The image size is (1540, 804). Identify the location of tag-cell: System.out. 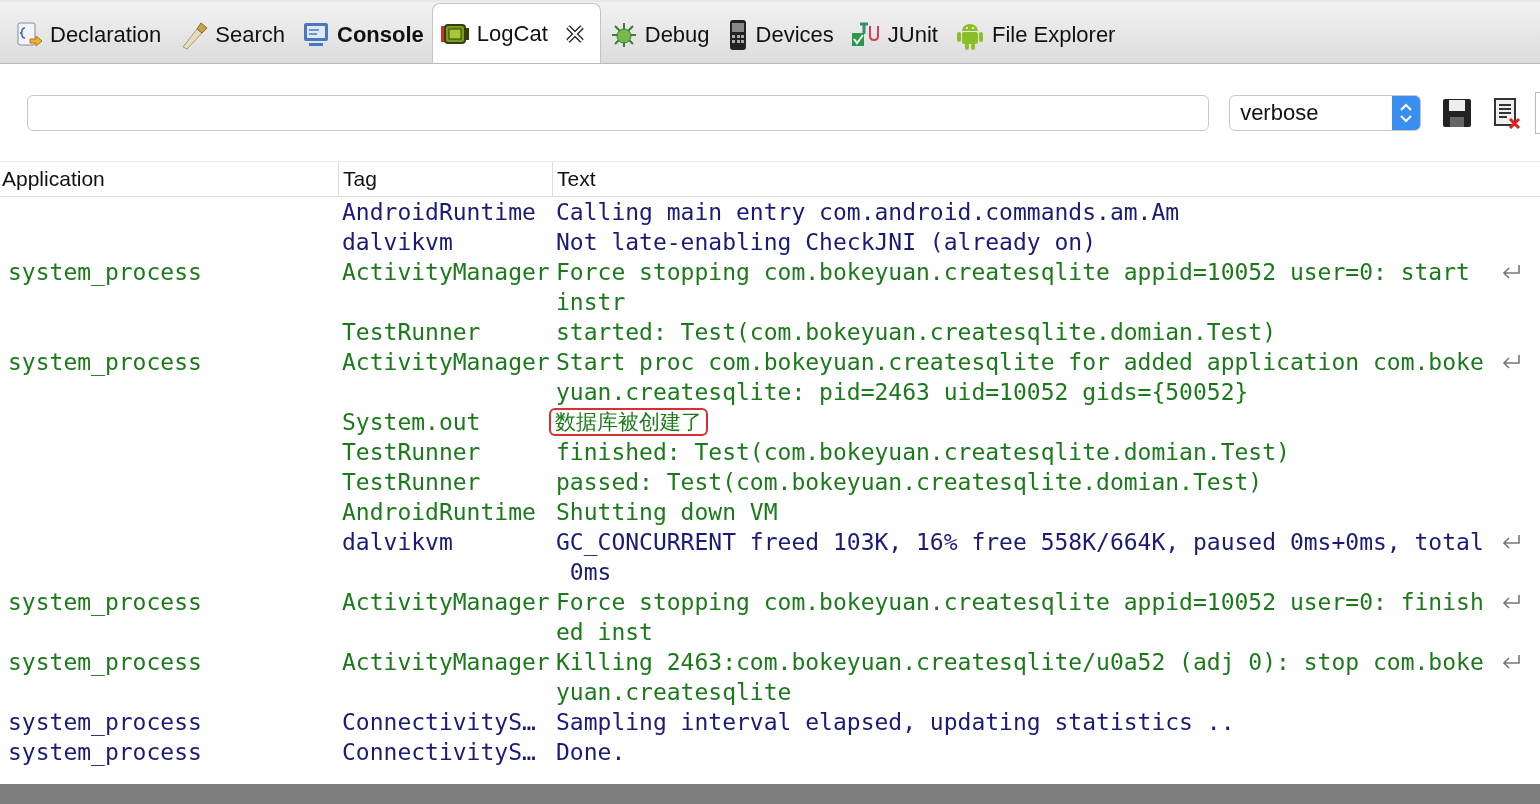
(411, 422).